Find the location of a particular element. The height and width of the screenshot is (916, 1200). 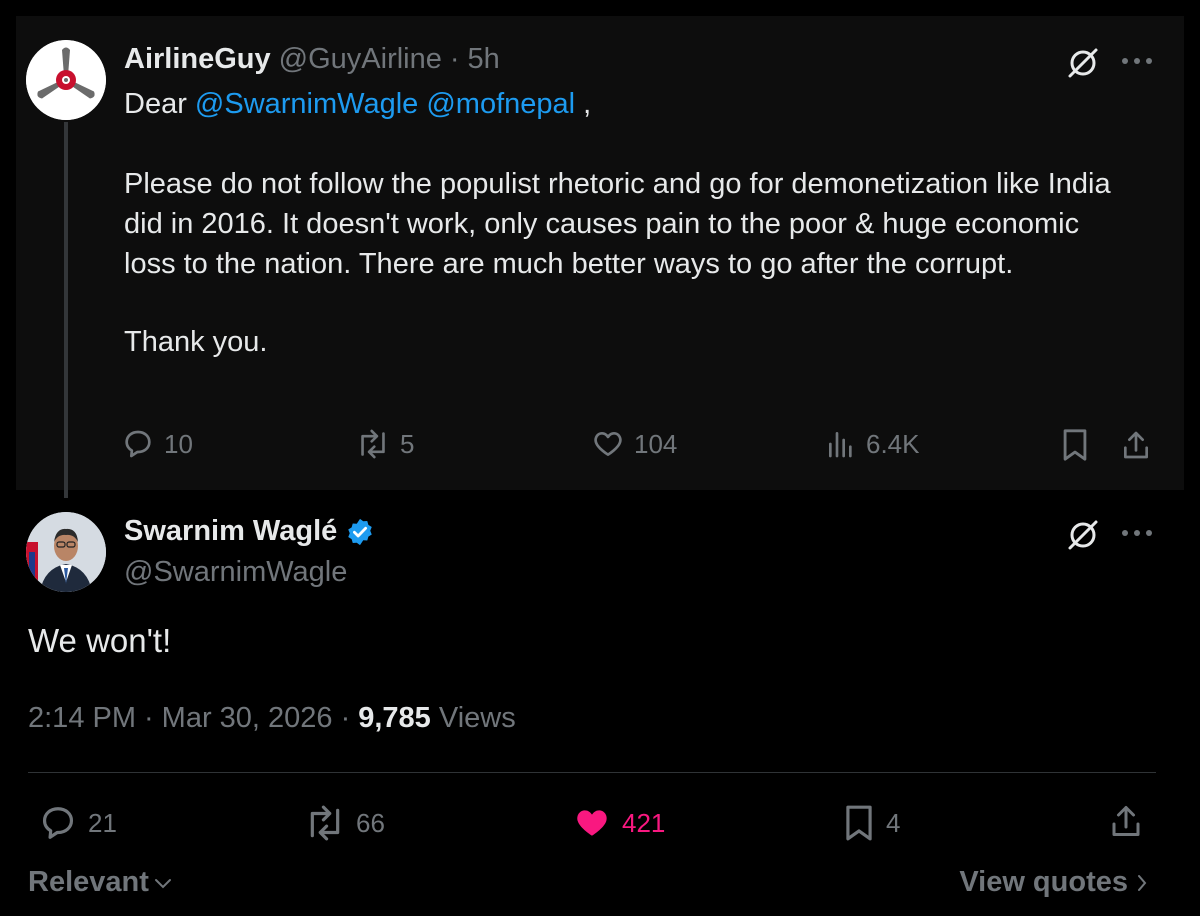

views-label: Views is located at coordinates (477, 718).